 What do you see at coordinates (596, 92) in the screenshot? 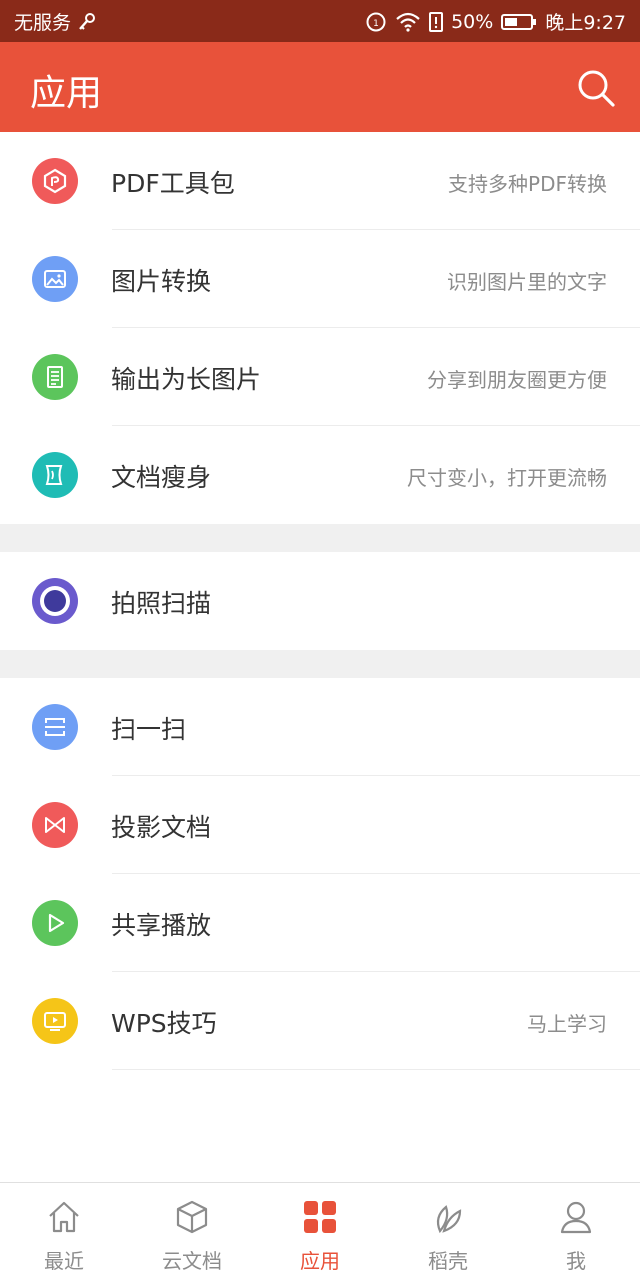
I see `search-icon` at bounding box center [596, 92].